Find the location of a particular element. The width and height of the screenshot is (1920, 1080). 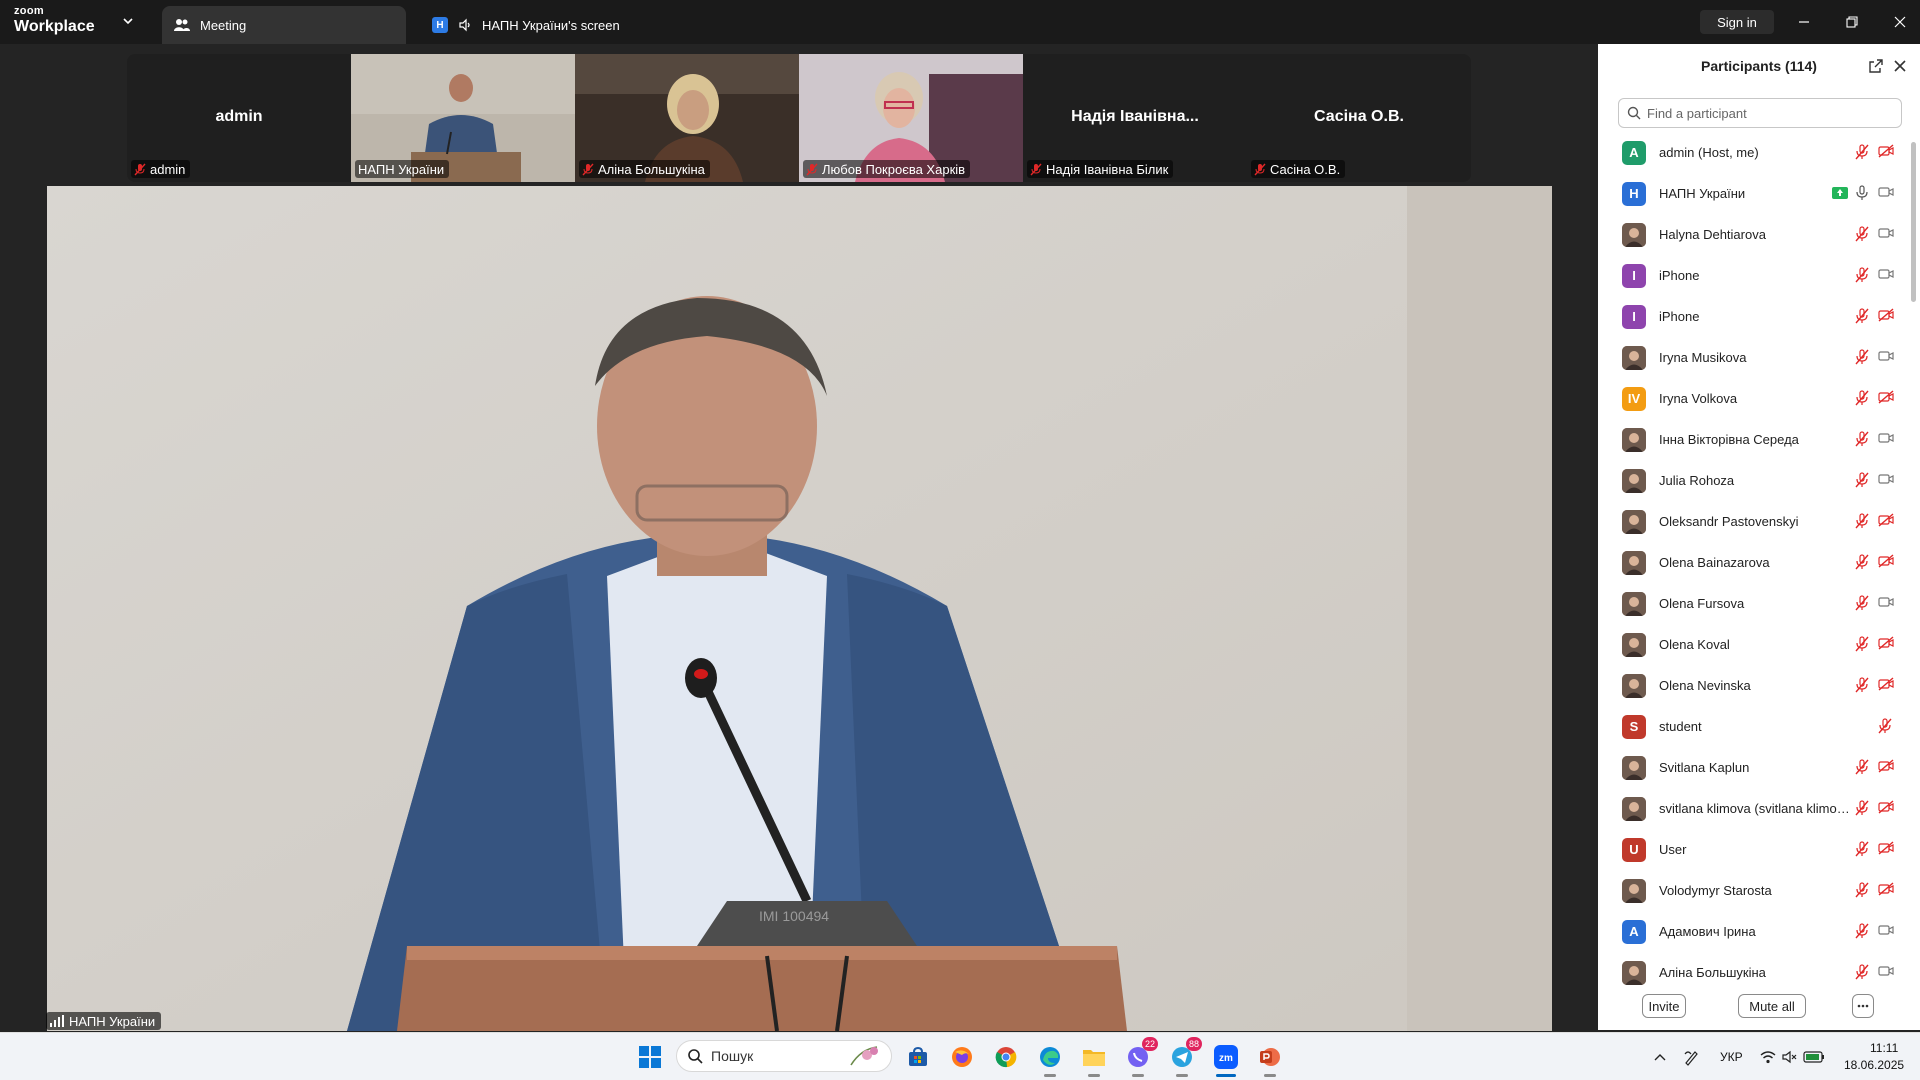

clock-date: 18.06.2025 is located at coordinates (1874, 1065).